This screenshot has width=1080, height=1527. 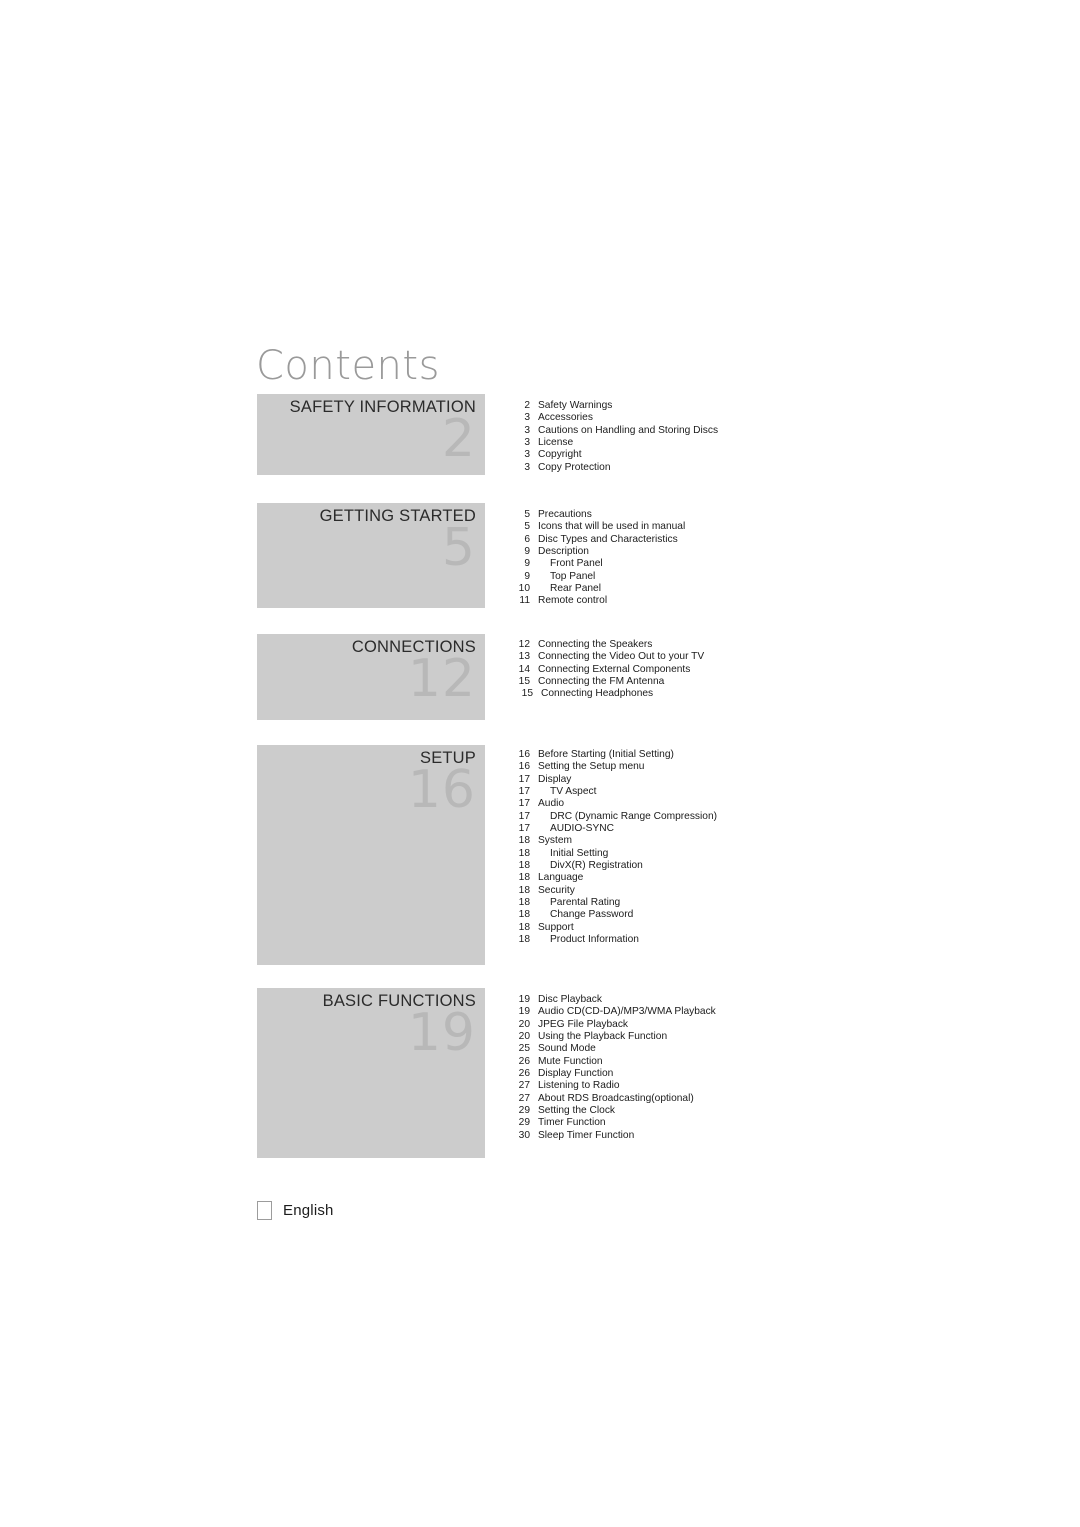 What do you see at coordinates (595, 644) in the screenshot?
I see `toc-entry-title: Connecting the Speakers` at bounding box center [595, 644].